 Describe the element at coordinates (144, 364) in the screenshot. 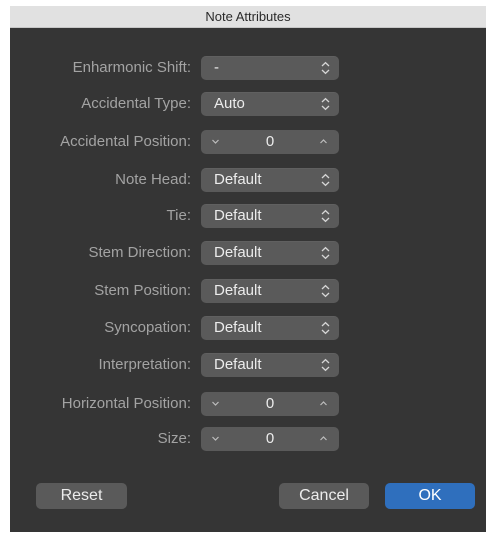

I see `field-label: Interpretation:` at that location.